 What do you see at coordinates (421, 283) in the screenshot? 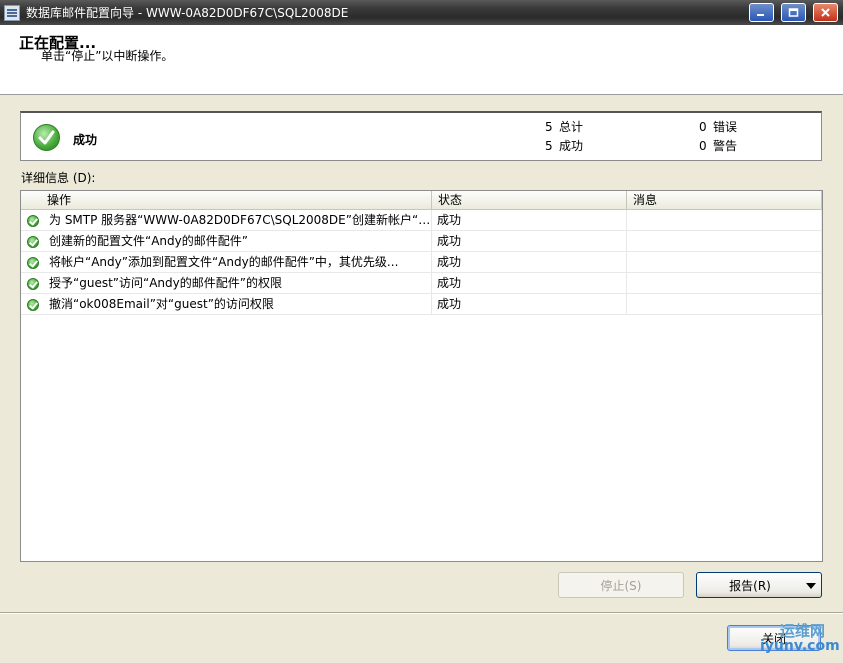
I see `table-row: 授予“guest”访问“Andy的邮件配件”的权限 成功` at bounding box center [421, 283].